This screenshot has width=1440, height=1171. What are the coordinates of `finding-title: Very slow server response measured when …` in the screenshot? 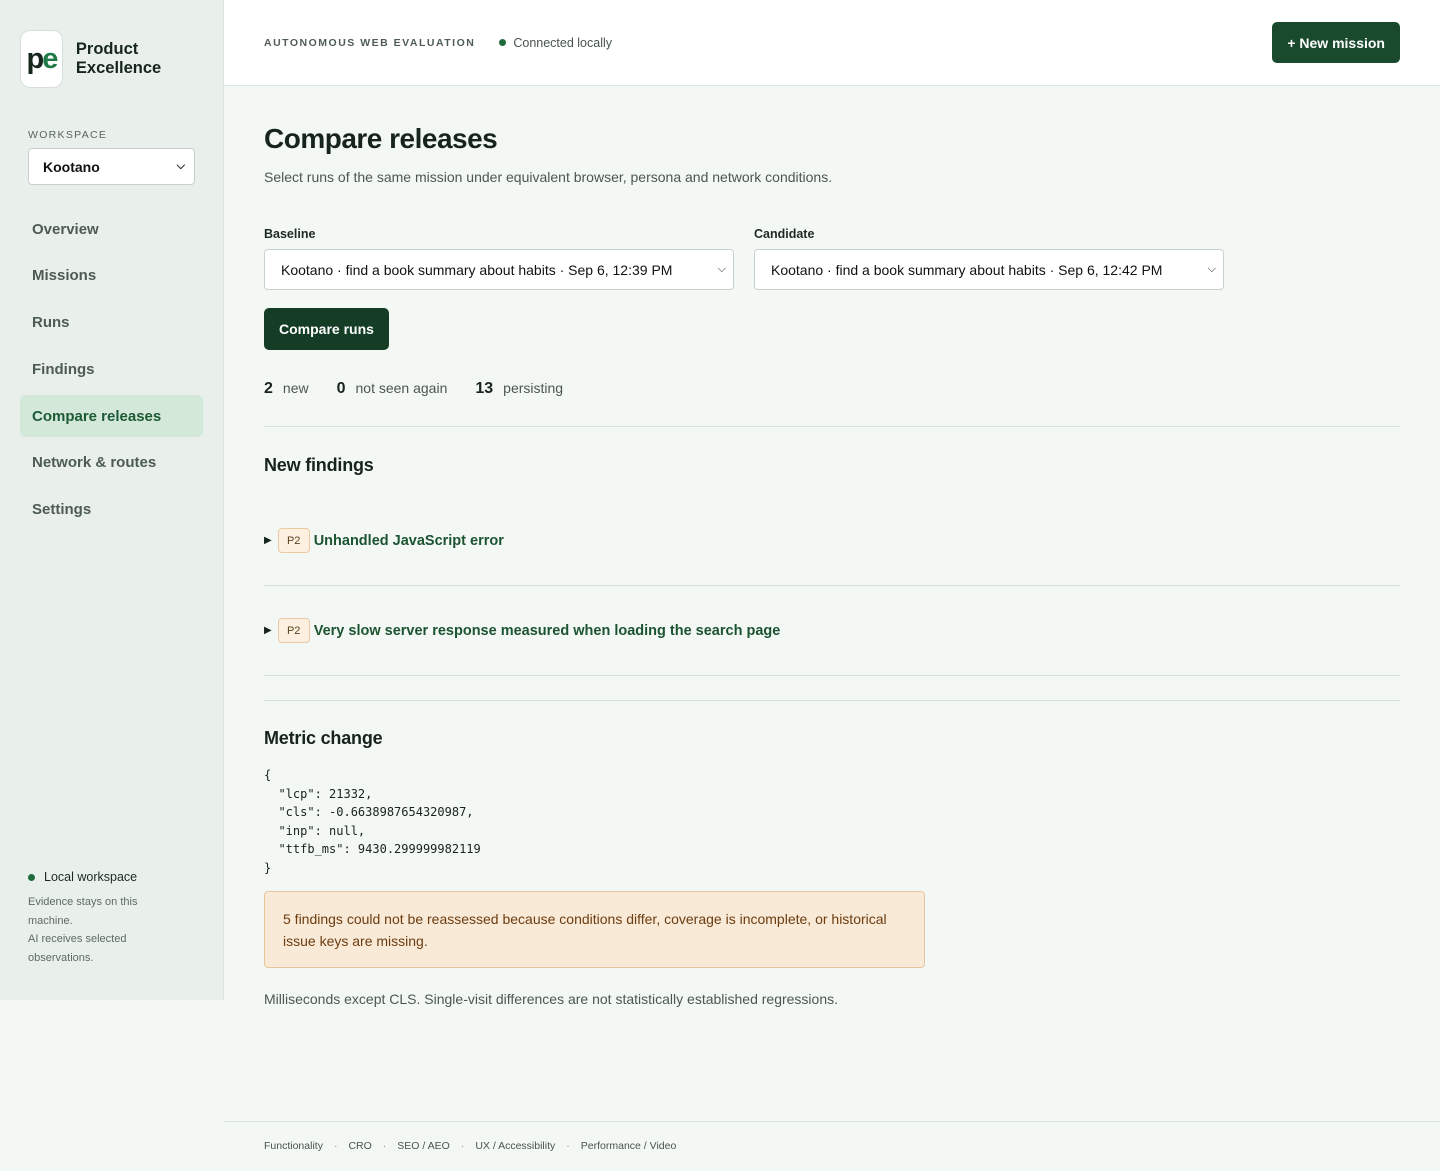 It's located at (547, 630).